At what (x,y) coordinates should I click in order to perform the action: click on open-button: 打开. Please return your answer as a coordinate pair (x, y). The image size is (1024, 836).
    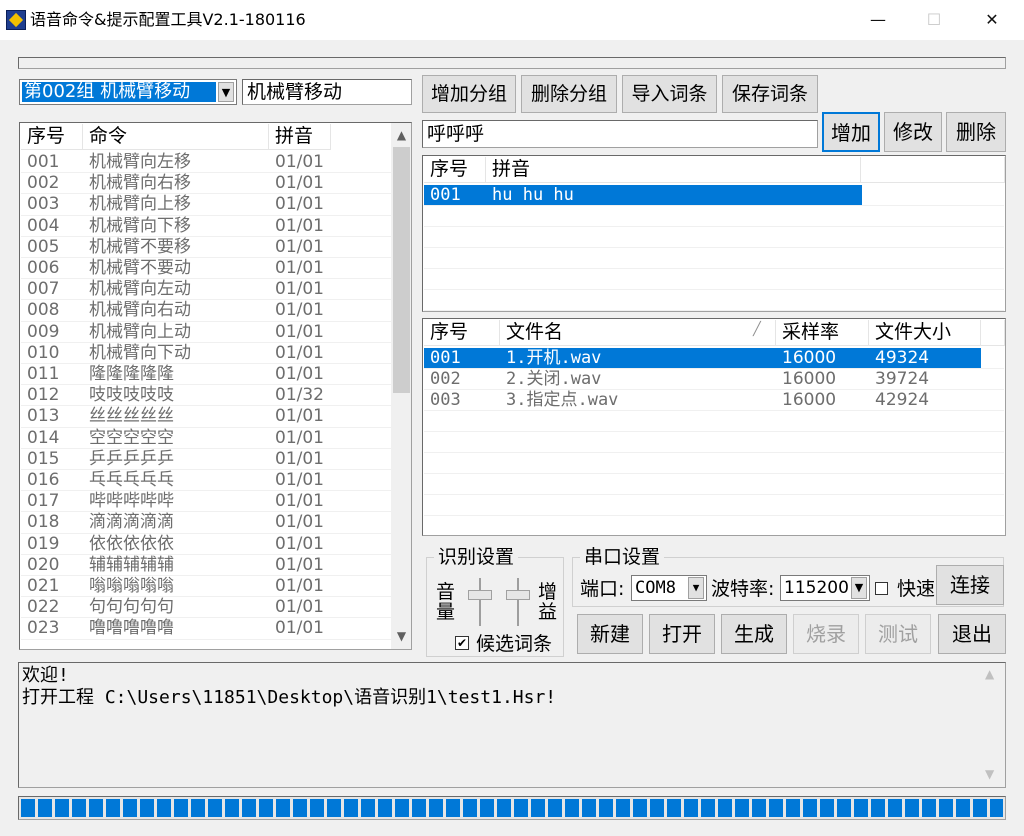
    Looking at the image, I should click on (682, 634).